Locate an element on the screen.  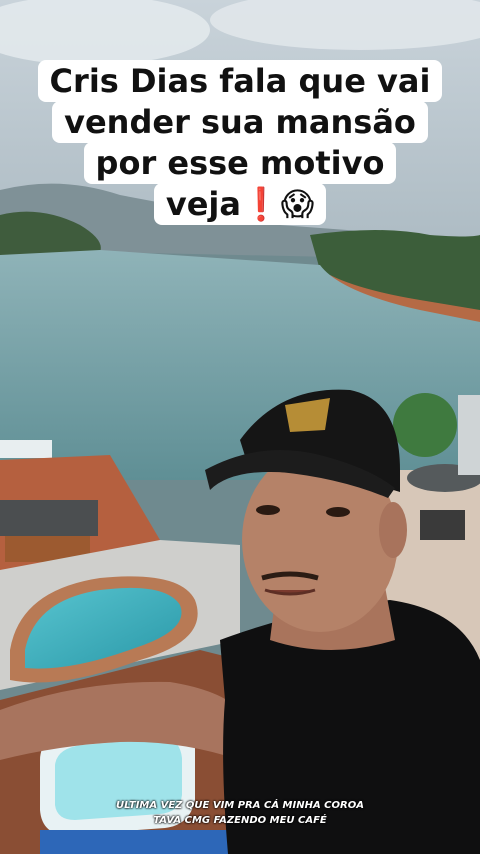
person-ear is located at coordinates (393, 530).